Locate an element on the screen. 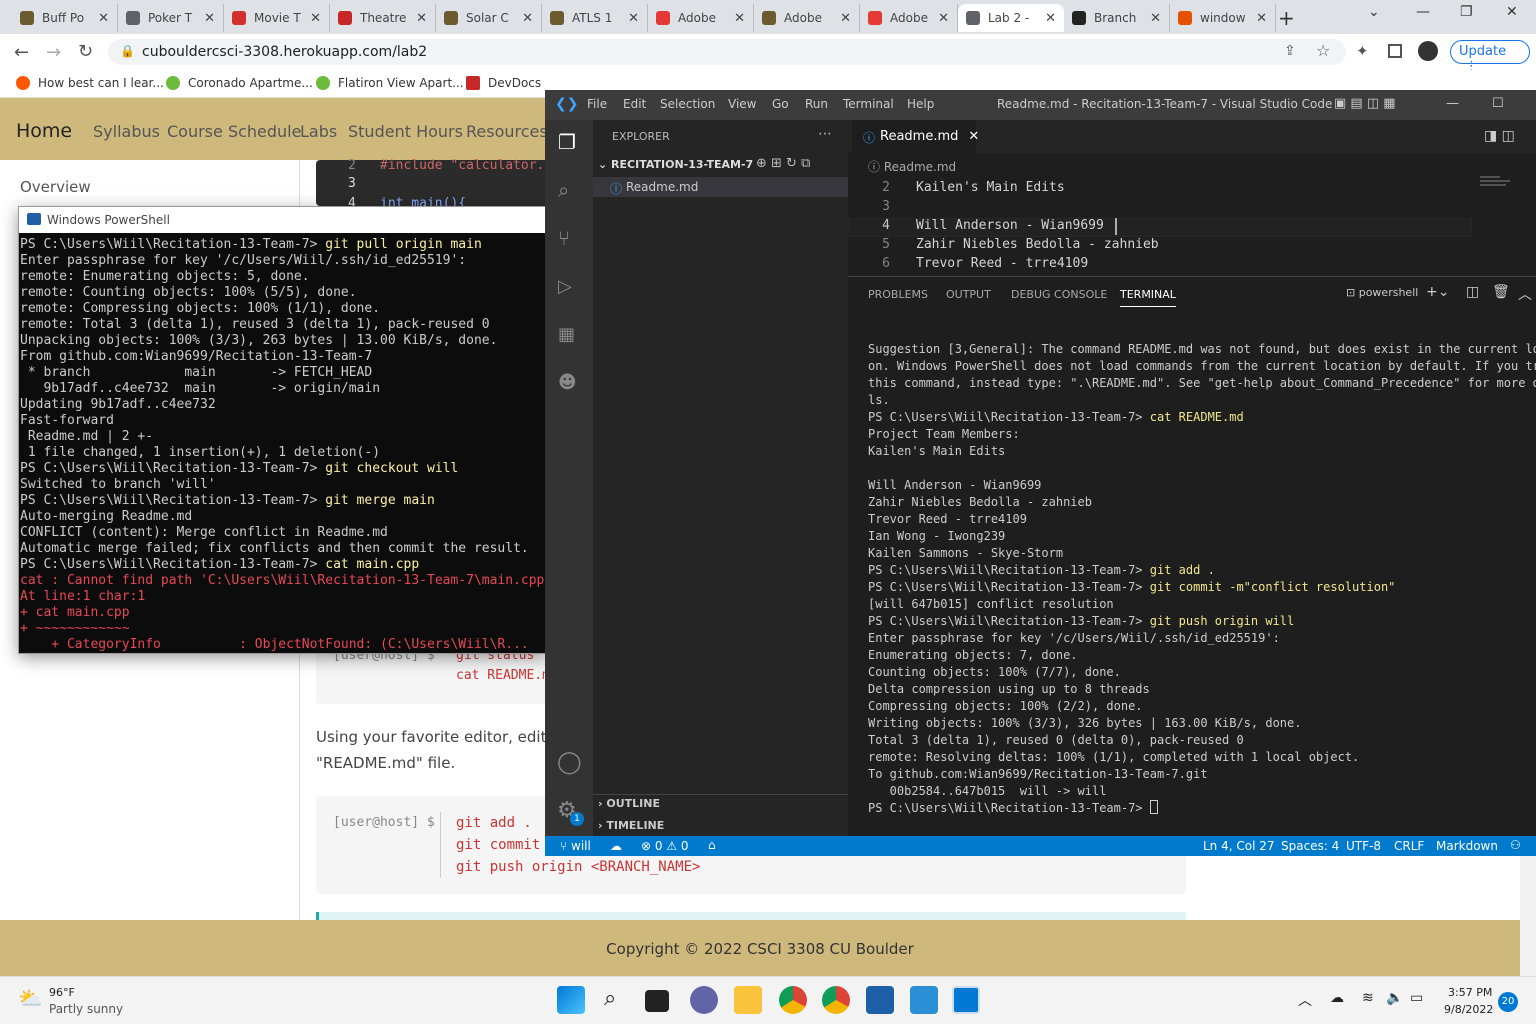 The image size is (1536, 1024). task-view-icon is located at coordinates (657, 1001).